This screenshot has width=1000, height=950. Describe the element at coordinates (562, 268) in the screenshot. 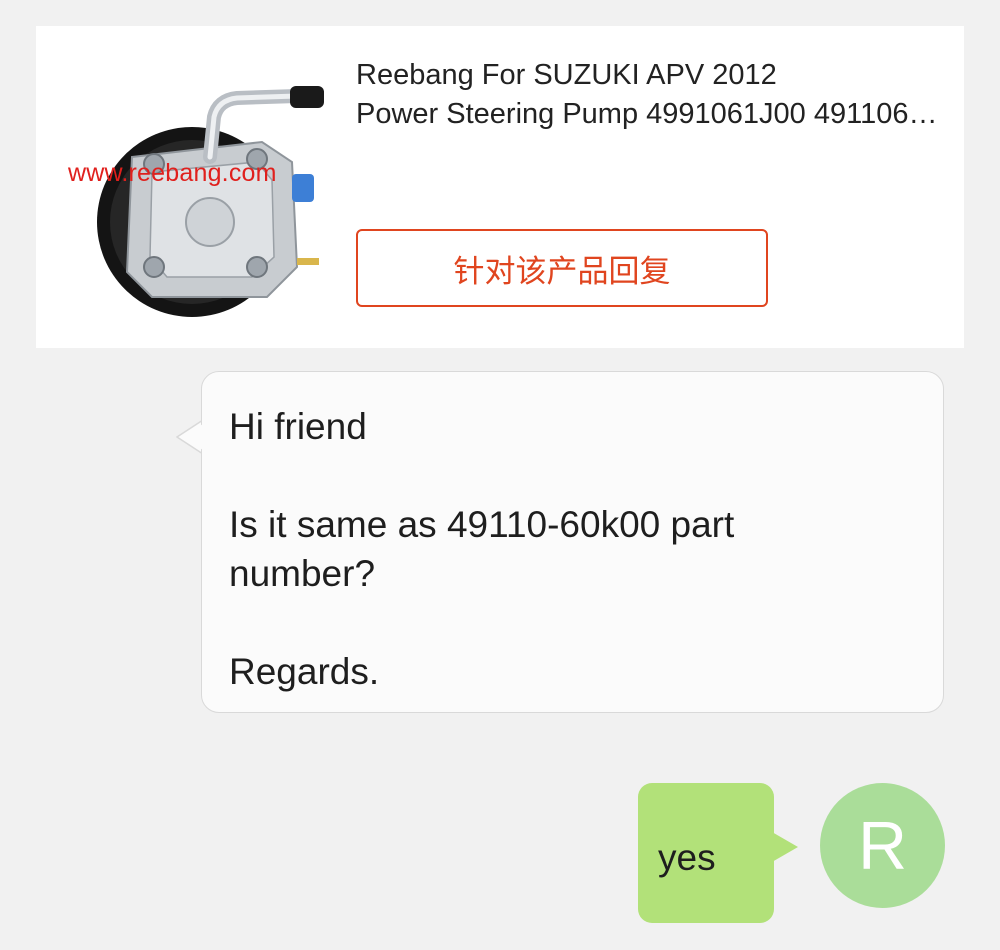

I see `reply-to-product-button: 针对该产品回复` at that location.